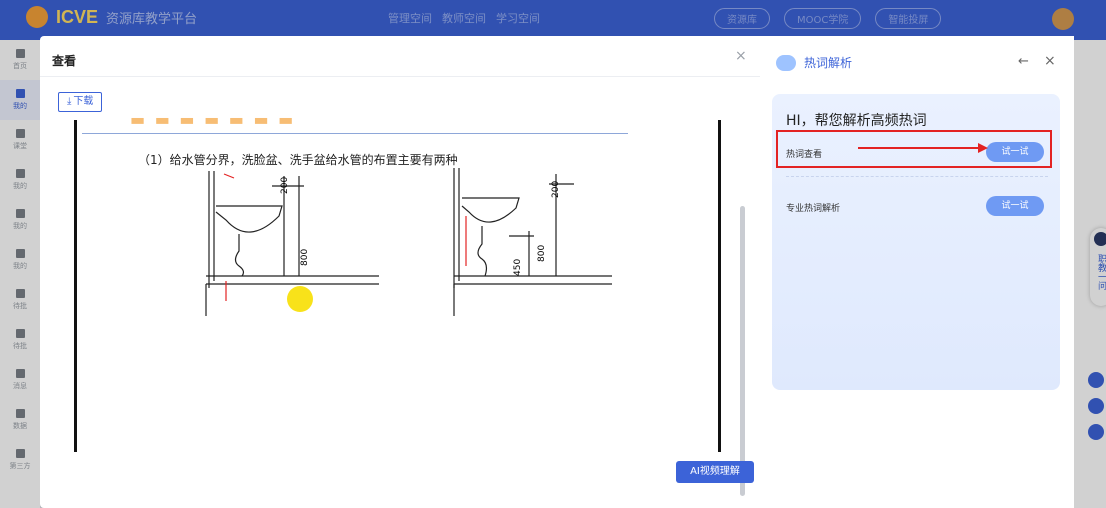 The width and height of the screenshot is (1106, 508). I want to click on back-arrow-icon: ←, so click(1023, 61).